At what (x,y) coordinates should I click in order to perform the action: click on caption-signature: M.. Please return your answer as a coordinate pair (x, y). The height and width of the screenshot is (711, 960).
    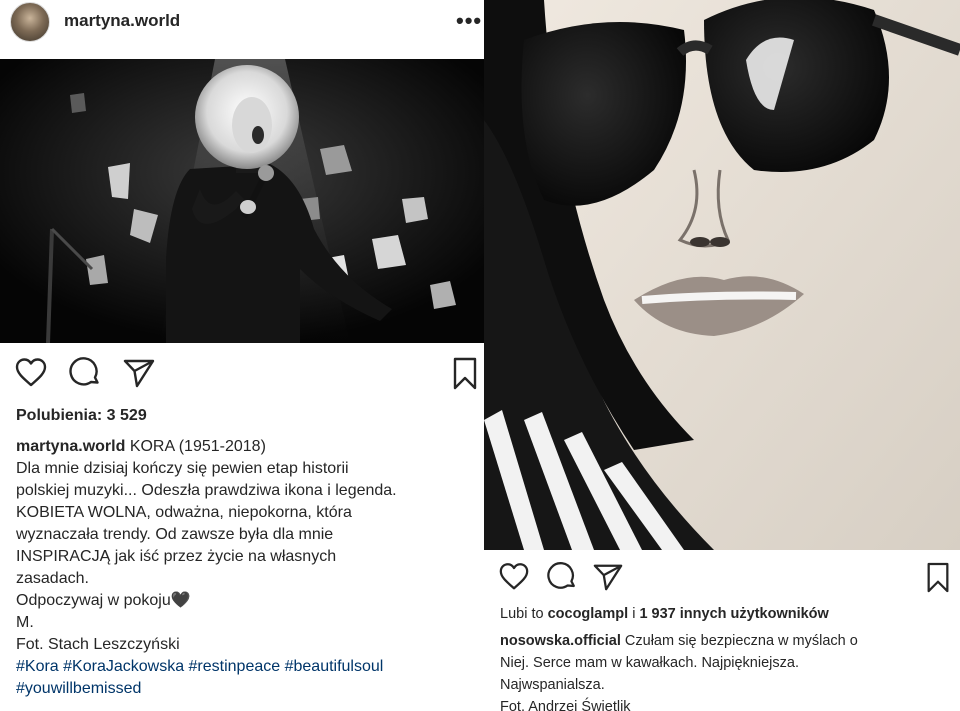
    Looking at the image, I should click on (25, 622).